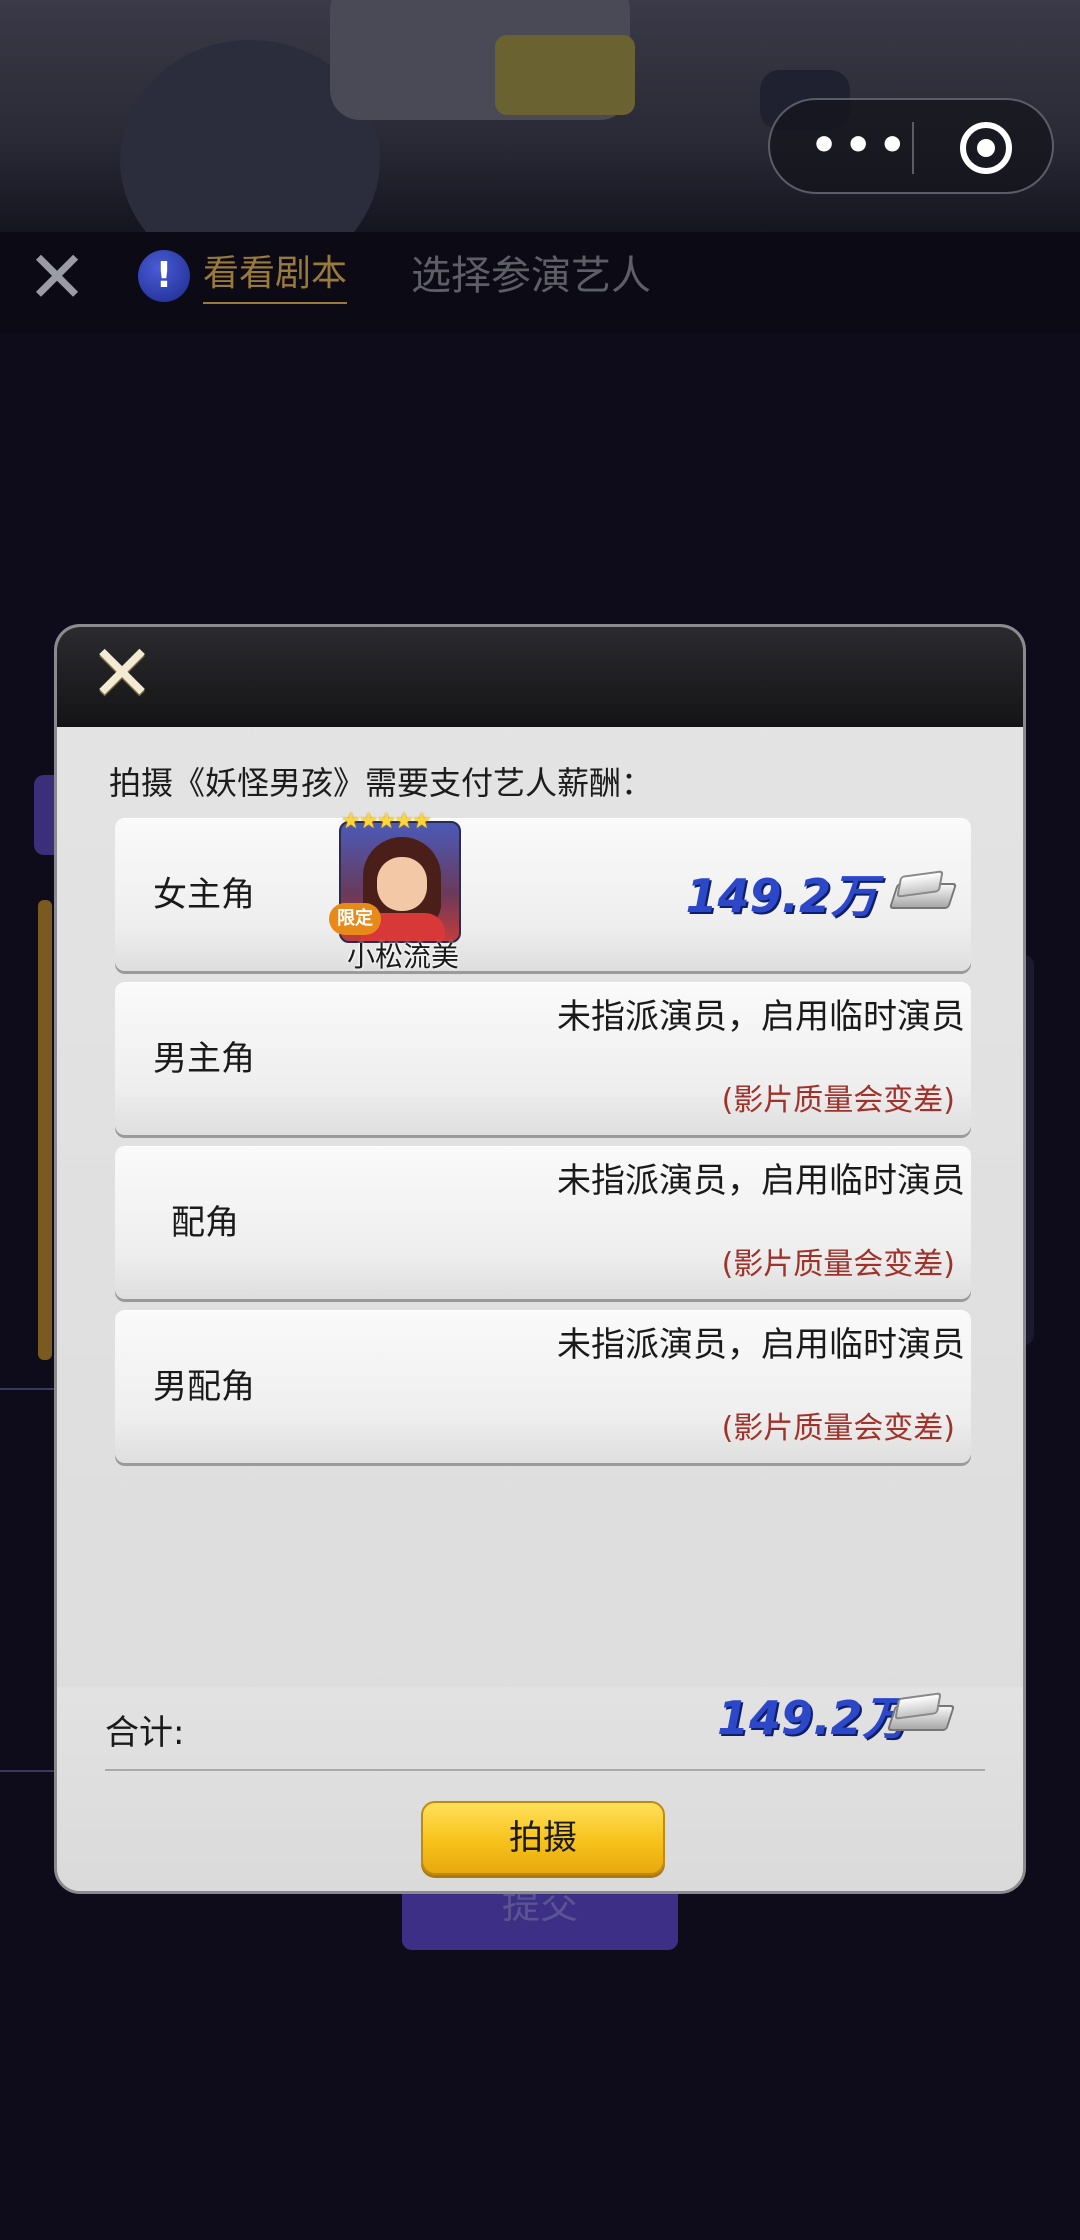 The image size is (1080, 2240). What do you see at coordinates (861, 146) in the screenshot?
I see `more-icon: •••` at bounding box center [861, 146].